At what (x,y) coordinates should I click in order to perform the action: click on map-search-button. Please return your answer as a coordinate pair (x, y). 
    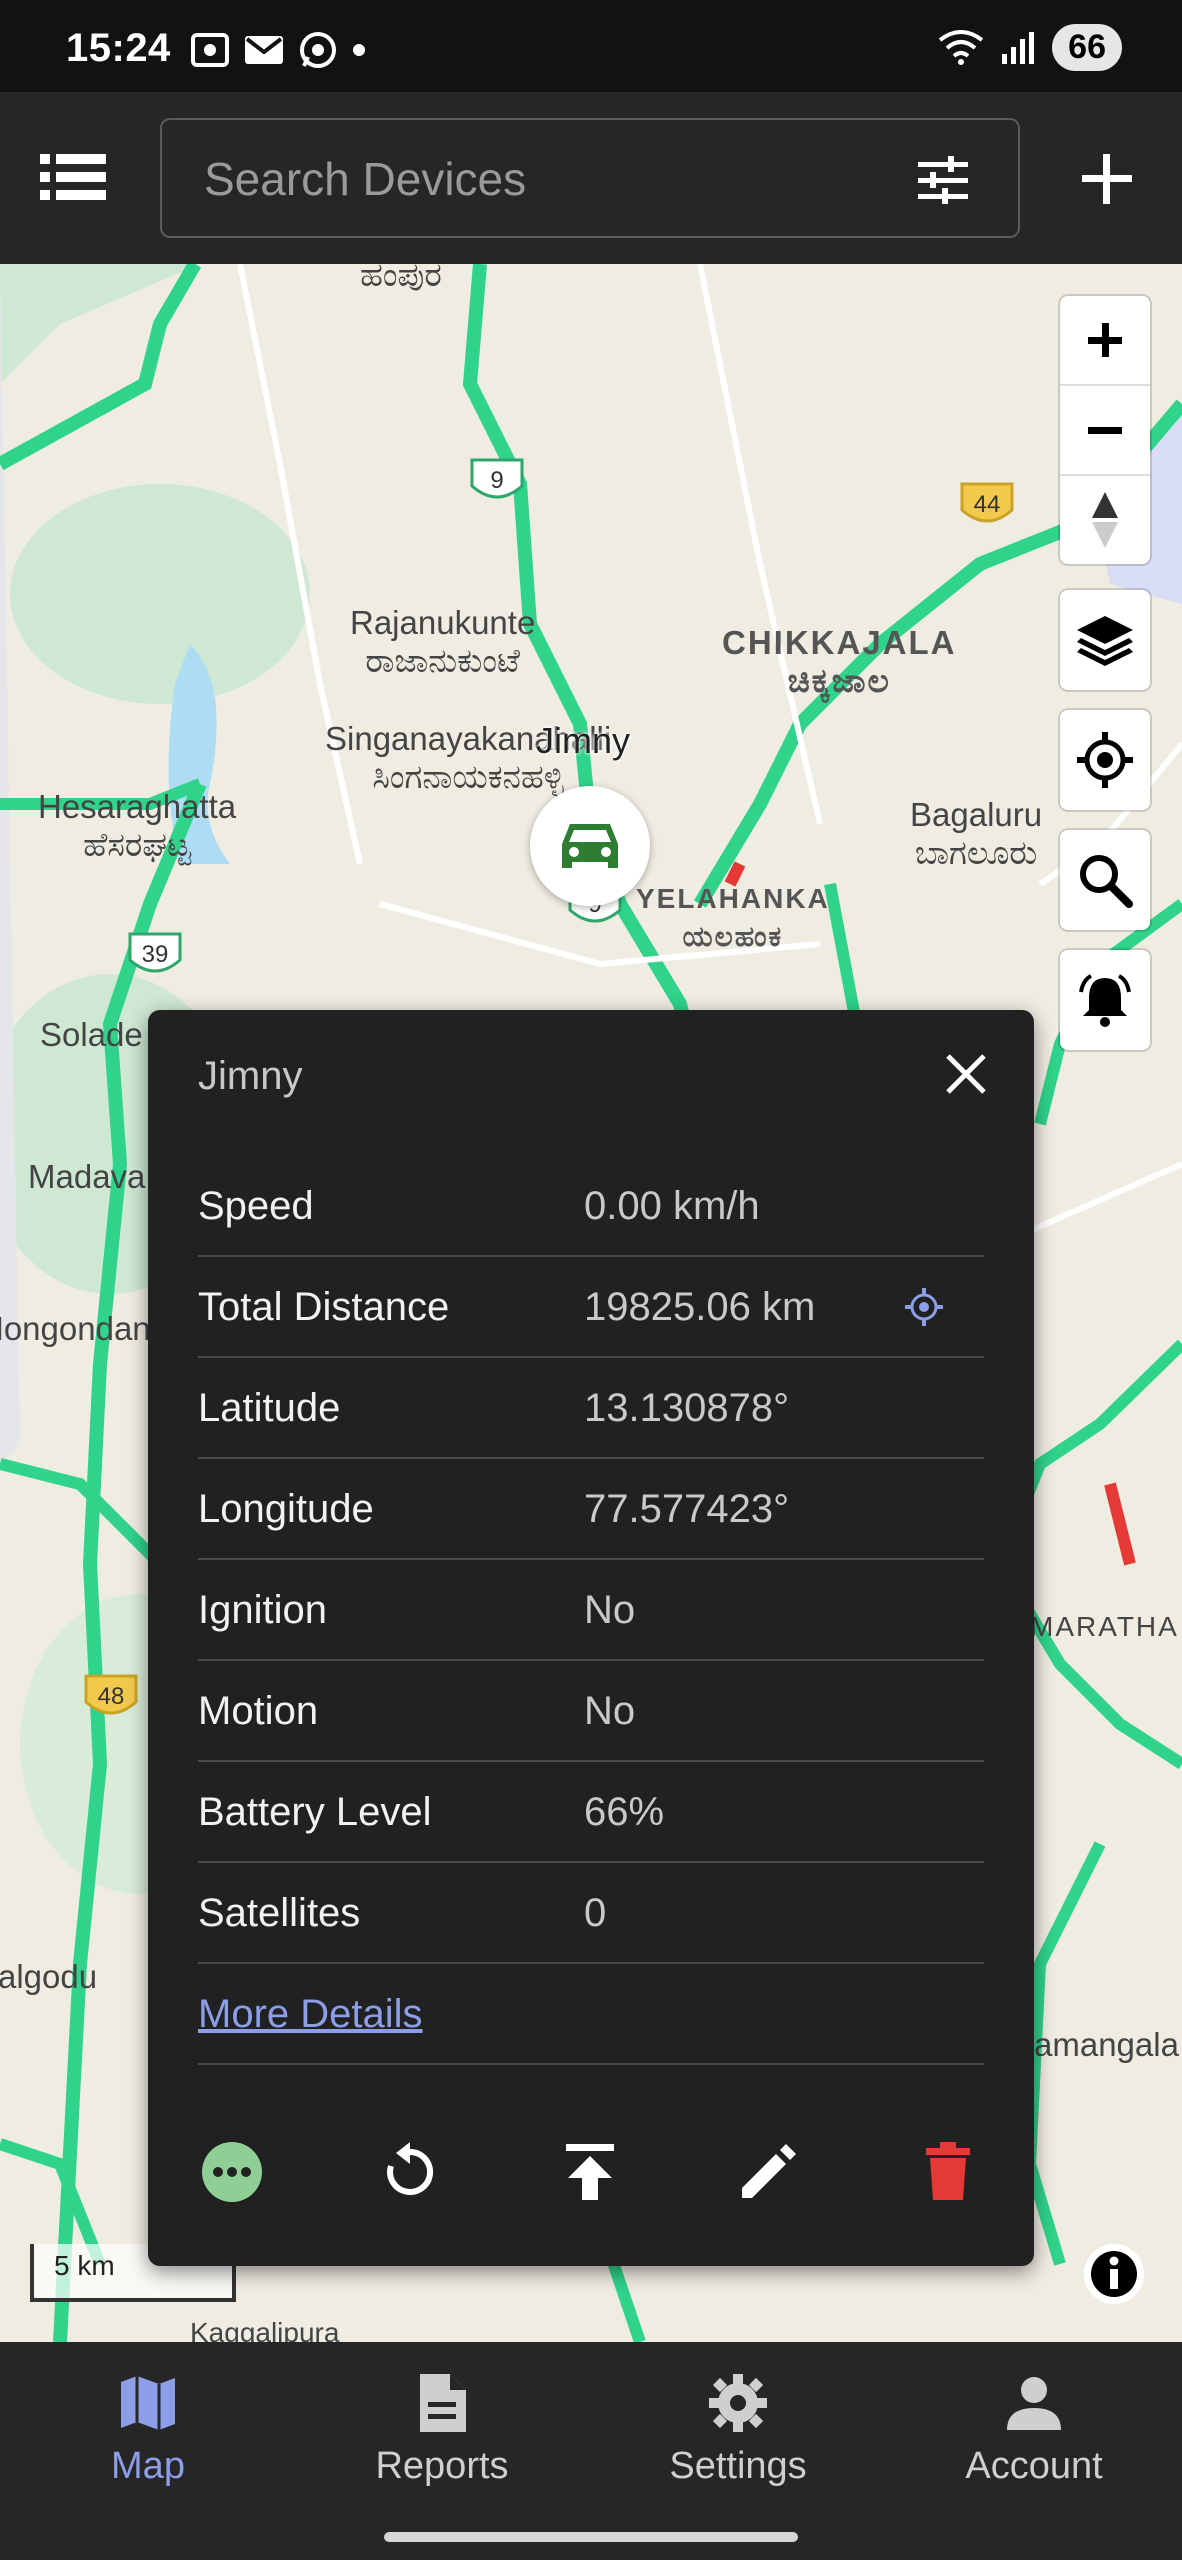
    Looking at the image, I should click on (1105, 880).